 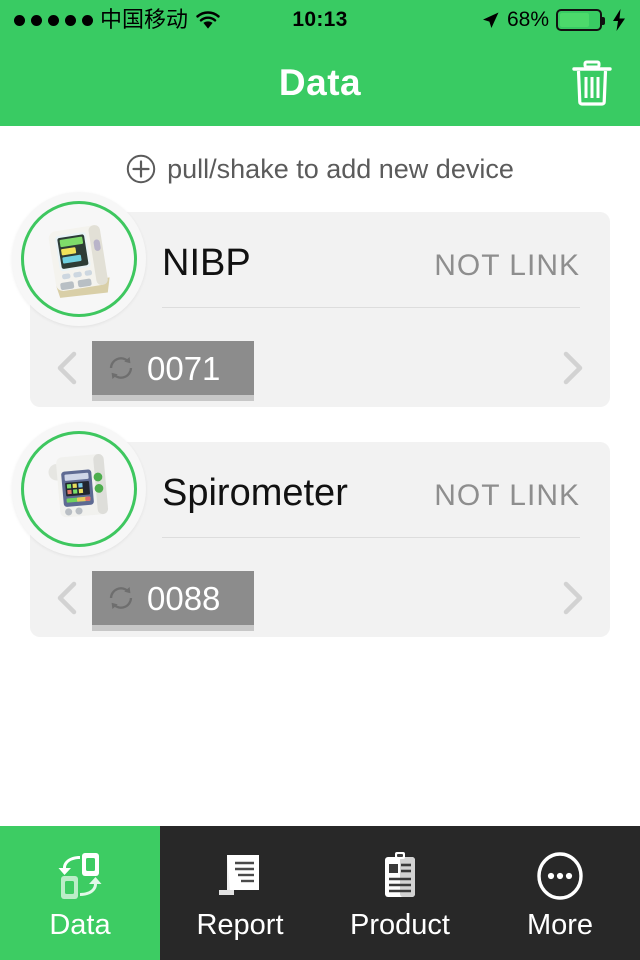 I want to click on tab-more-label: More, so click(x=560, y=924).